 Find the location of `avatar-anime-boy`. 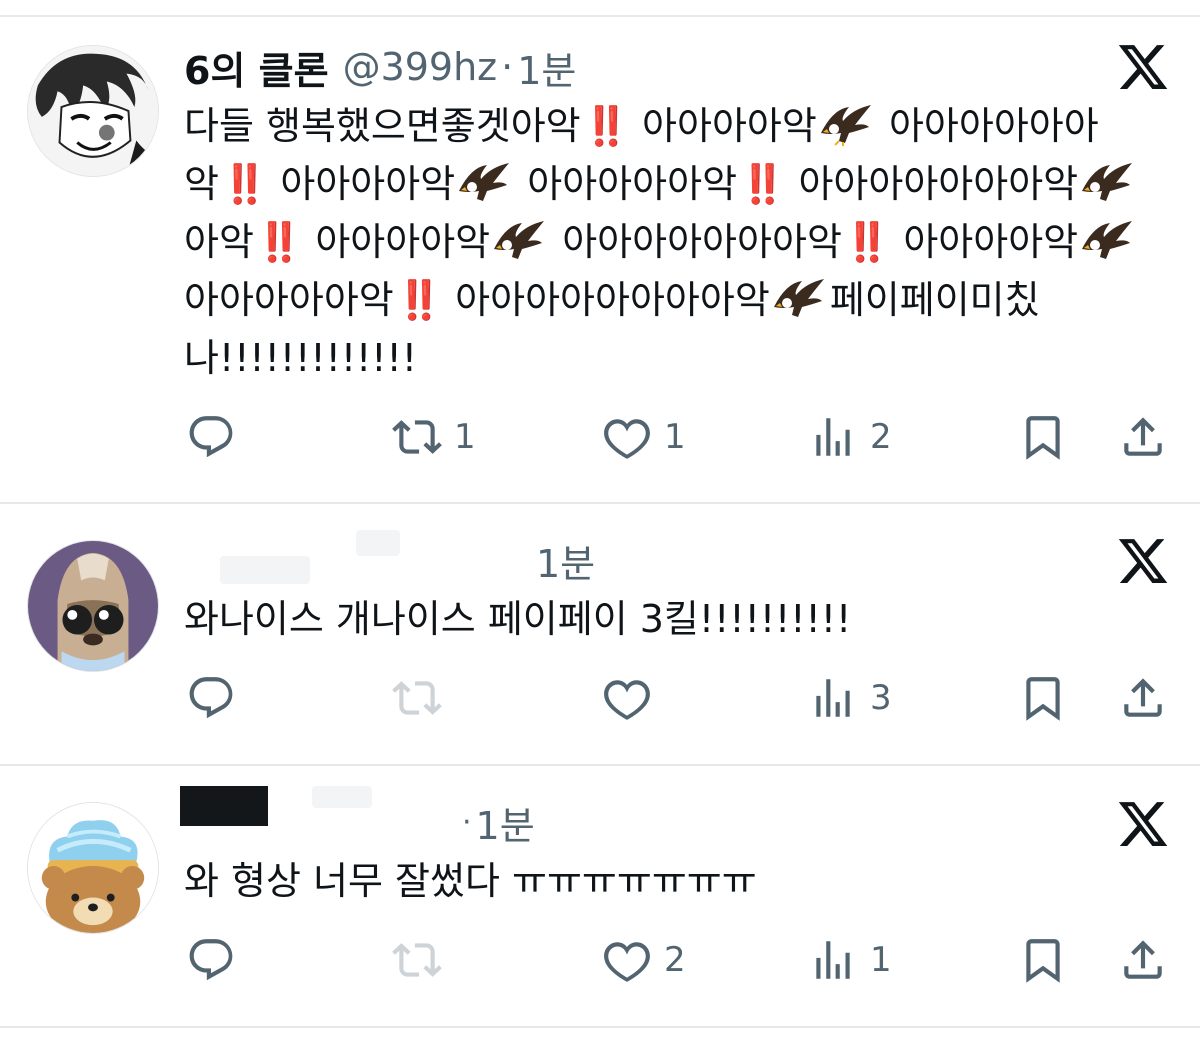

avatar-anime-boy is located at coordinates (93, 111).